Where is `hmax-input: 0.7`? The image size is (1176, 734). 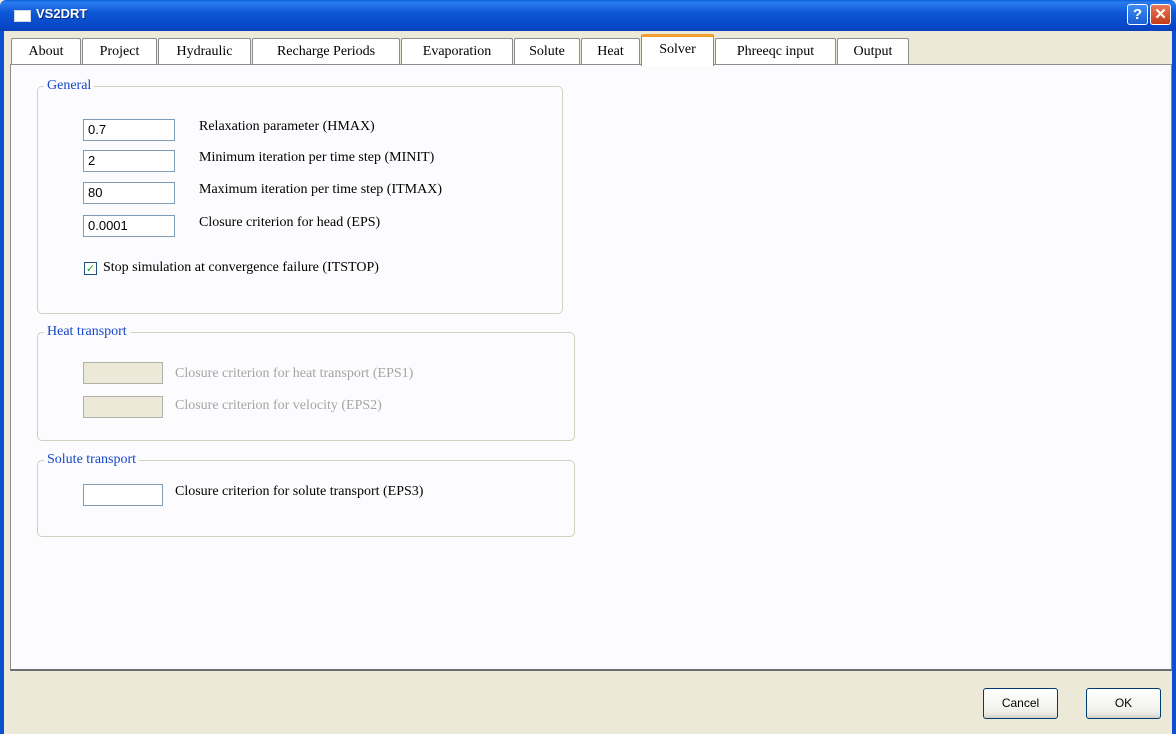 hmax-input: 0.7 is located at coordinates (129, 130).